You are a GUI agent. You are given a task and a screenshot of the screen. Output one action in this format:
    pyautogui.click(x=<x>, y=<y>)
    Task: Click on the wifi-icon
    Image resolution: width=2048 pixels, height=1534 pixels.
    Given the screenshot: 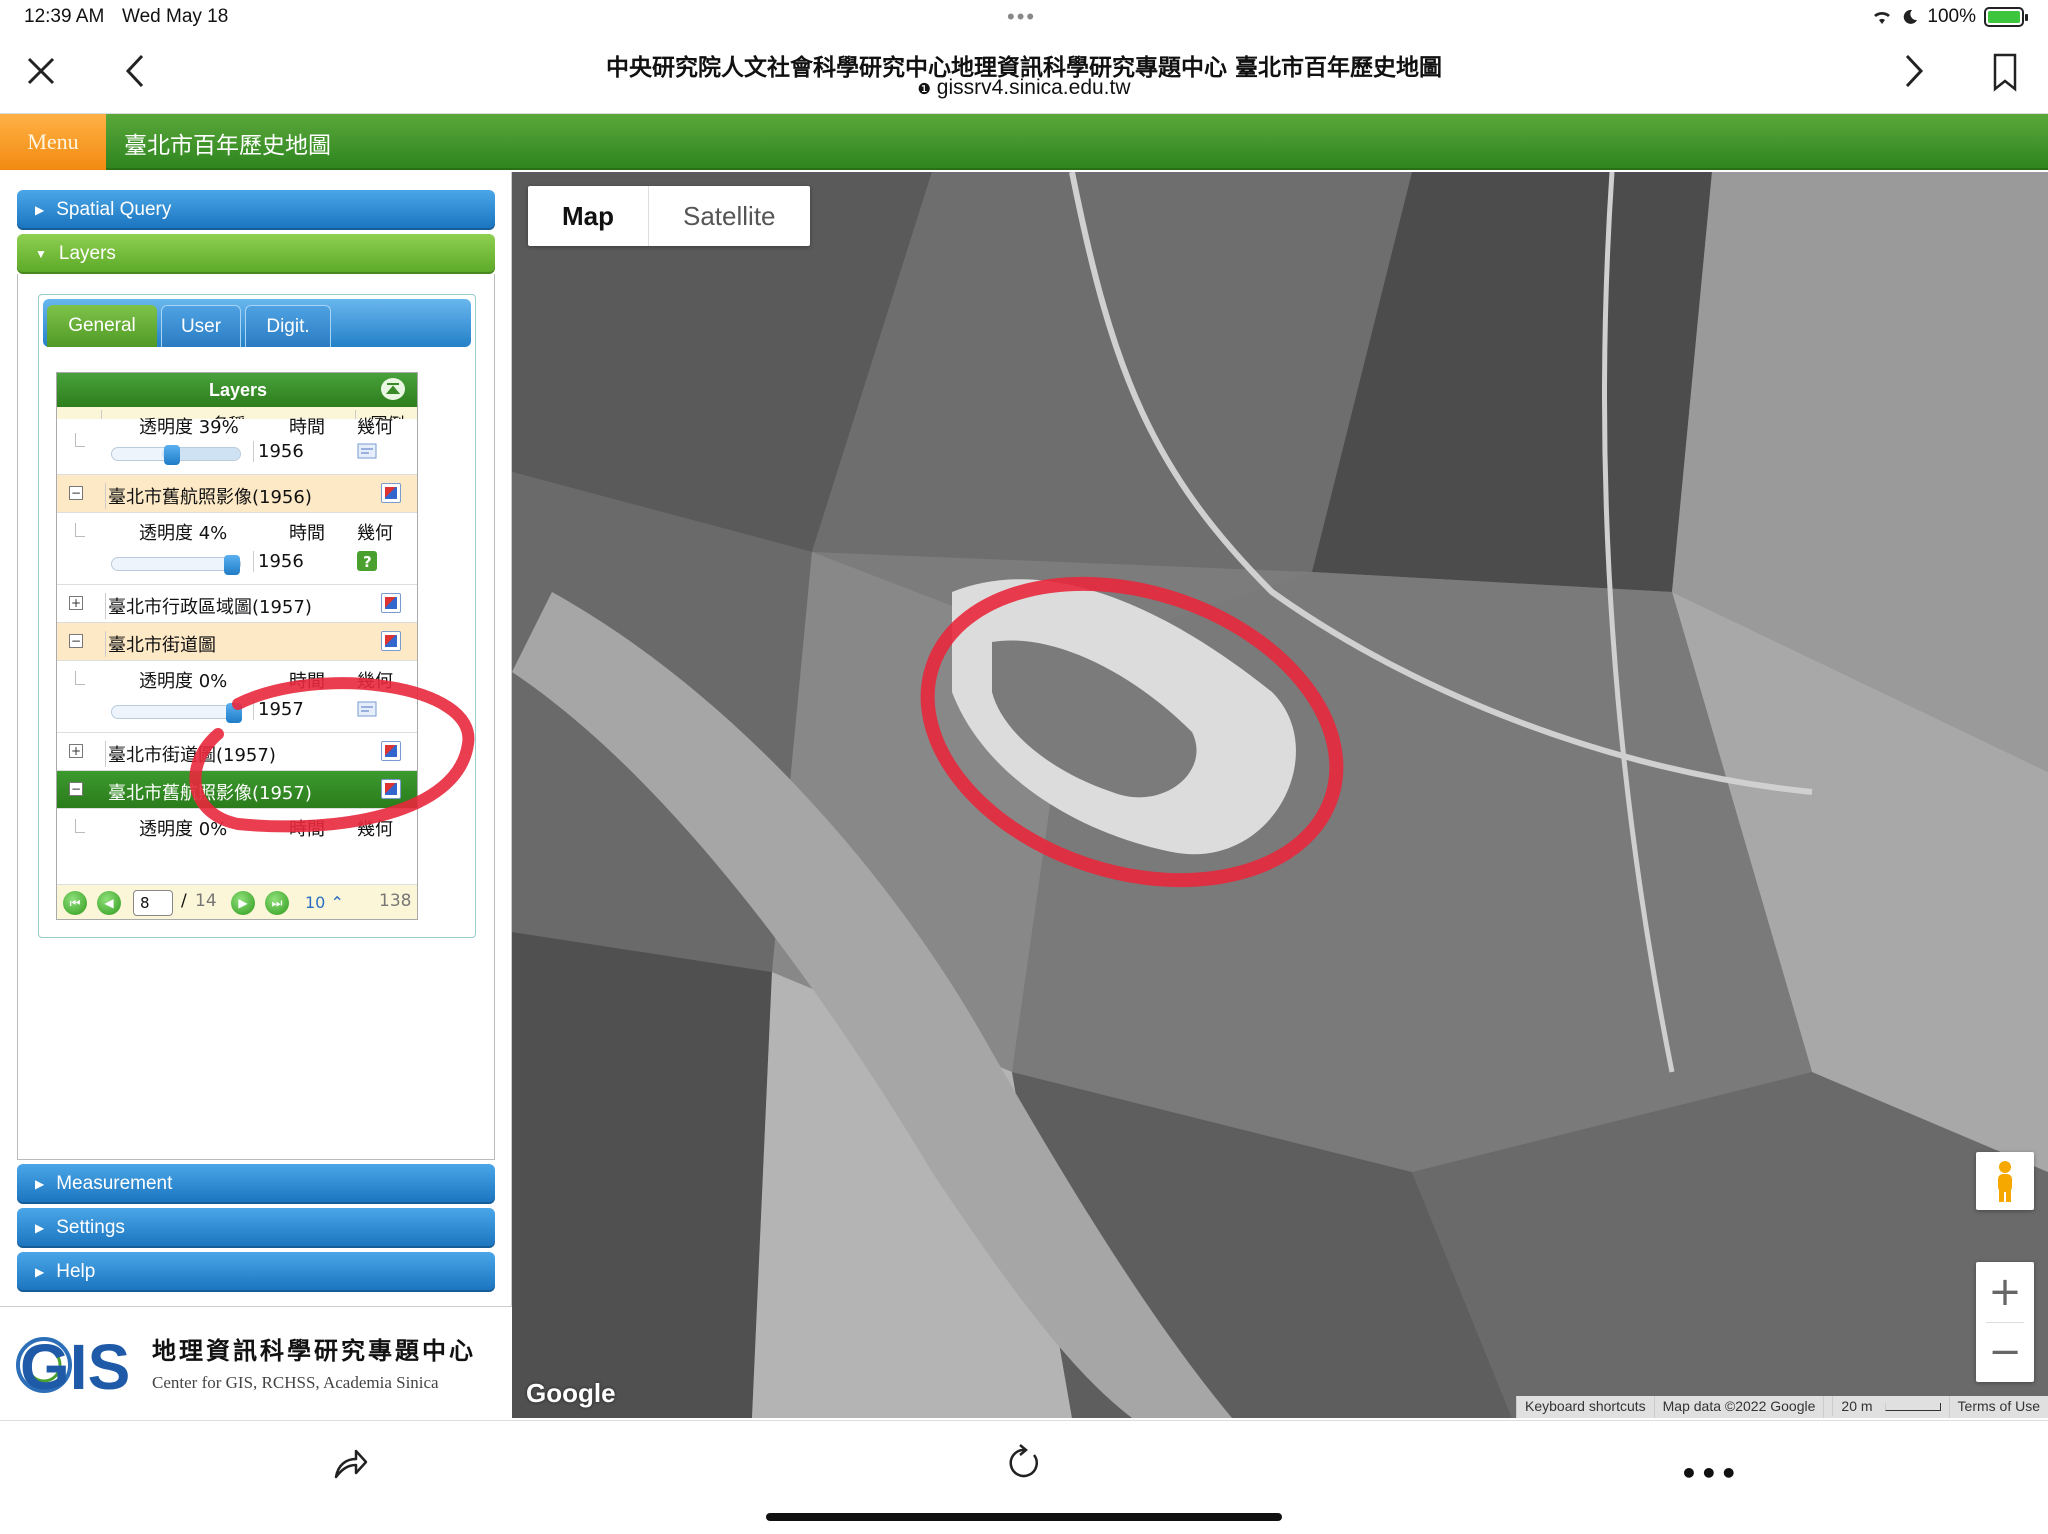 What is the action you would take?
    pyautogui.click(x=1882, y=17)
    